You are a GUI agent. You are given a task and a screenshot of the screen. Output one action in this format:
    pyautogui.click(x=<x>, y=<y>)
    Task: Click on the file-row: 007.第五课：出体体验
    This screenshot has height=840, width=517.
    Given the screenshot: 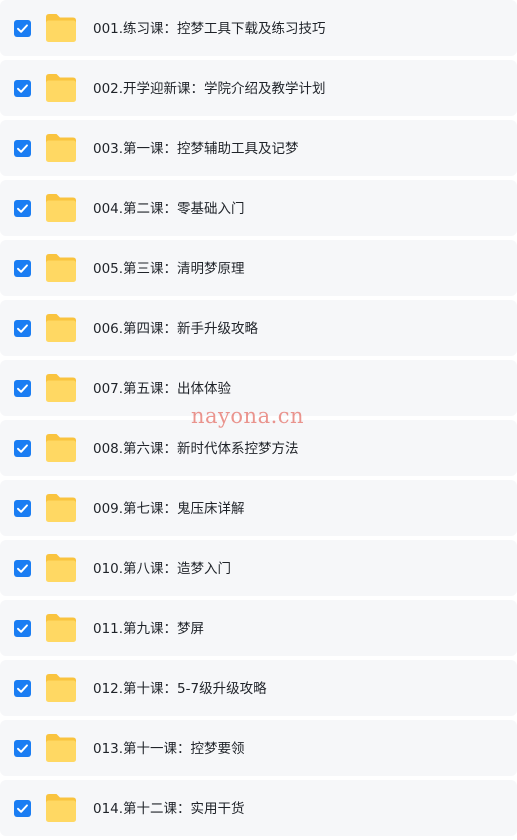 What is the action you would take?
    pyautogui.click(x=258, y=388)
    